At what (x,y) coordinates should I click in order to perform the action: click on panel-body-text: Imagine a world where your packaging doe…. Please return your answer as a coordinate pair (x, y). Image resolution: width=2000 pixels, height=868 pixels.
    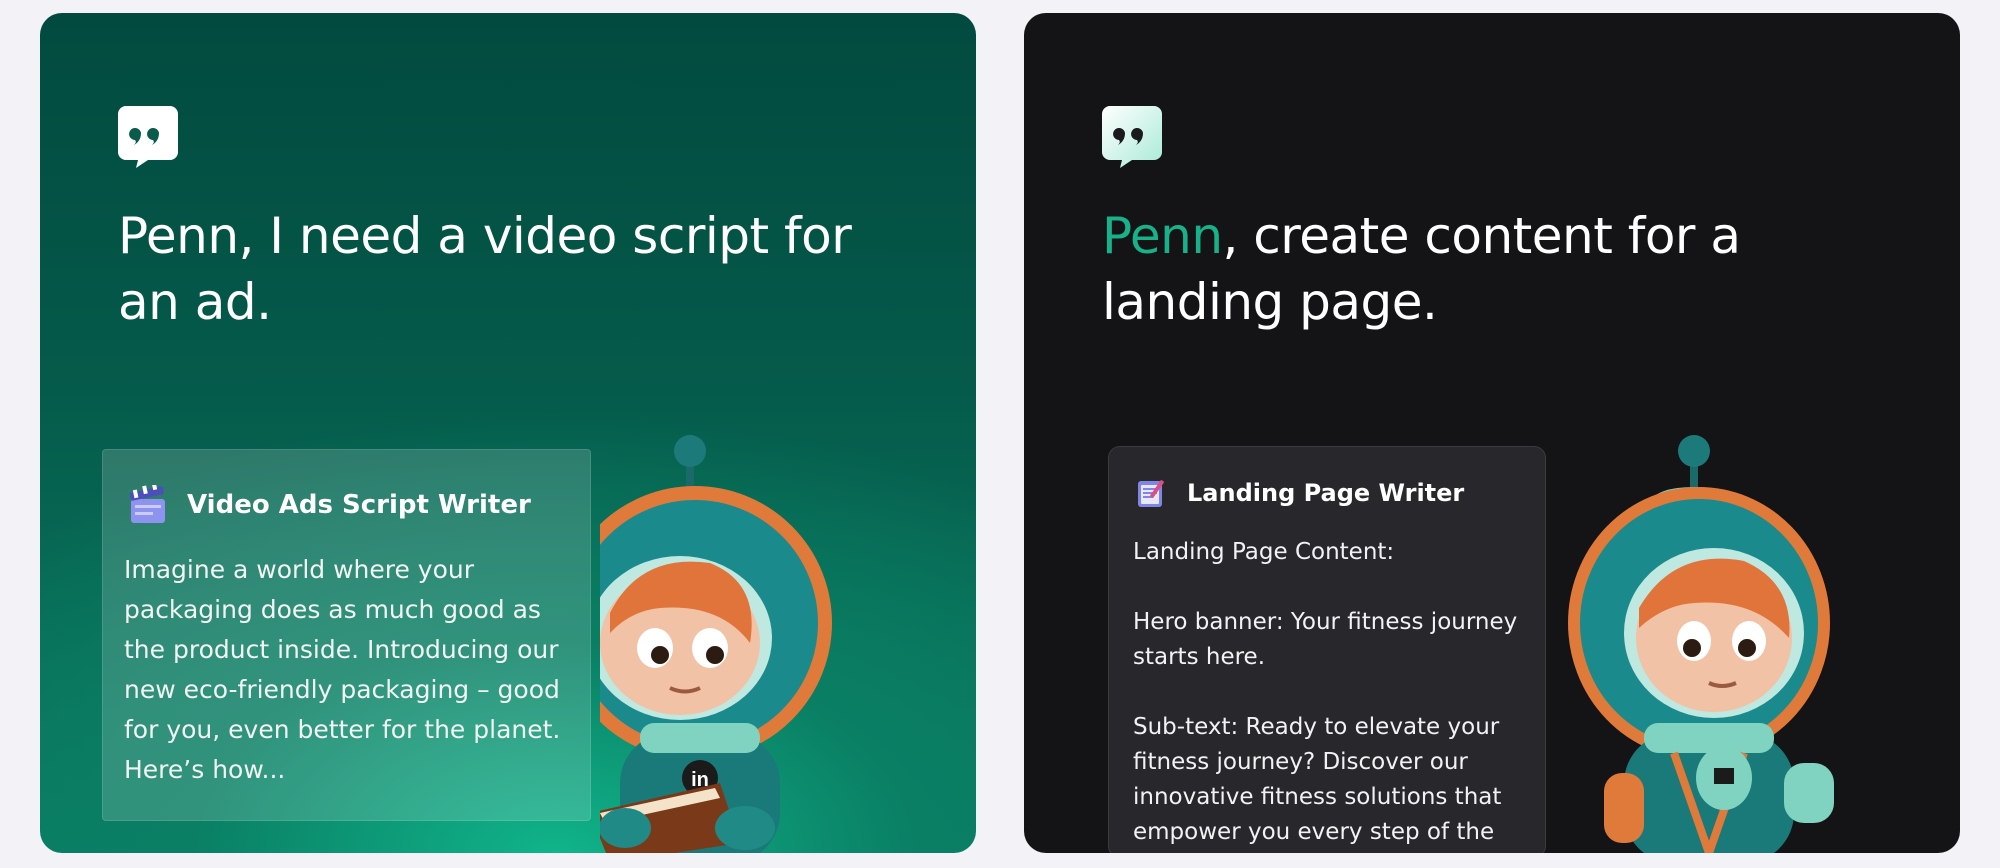
    Looking at the image, I should click on (346, 669).